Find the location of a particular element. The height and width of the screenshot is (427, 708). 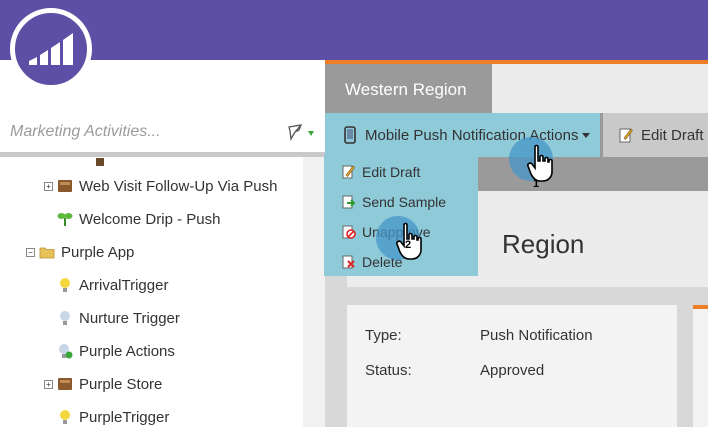

tab-western-region: Western Region is located at coordinates (408, 86).